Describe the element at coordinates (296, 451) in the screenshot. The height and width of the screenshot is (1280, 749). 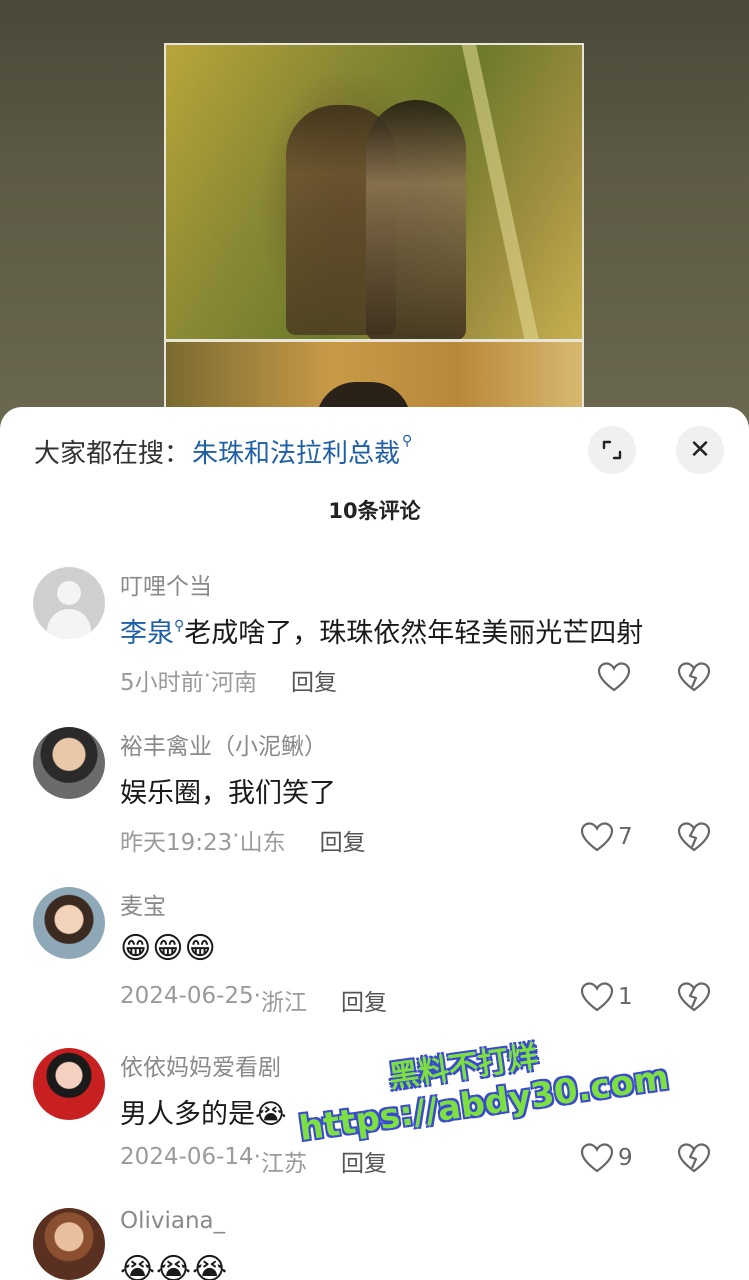
I see `search-suggestion-term: 朱珠和法拉利总裁` at that location.